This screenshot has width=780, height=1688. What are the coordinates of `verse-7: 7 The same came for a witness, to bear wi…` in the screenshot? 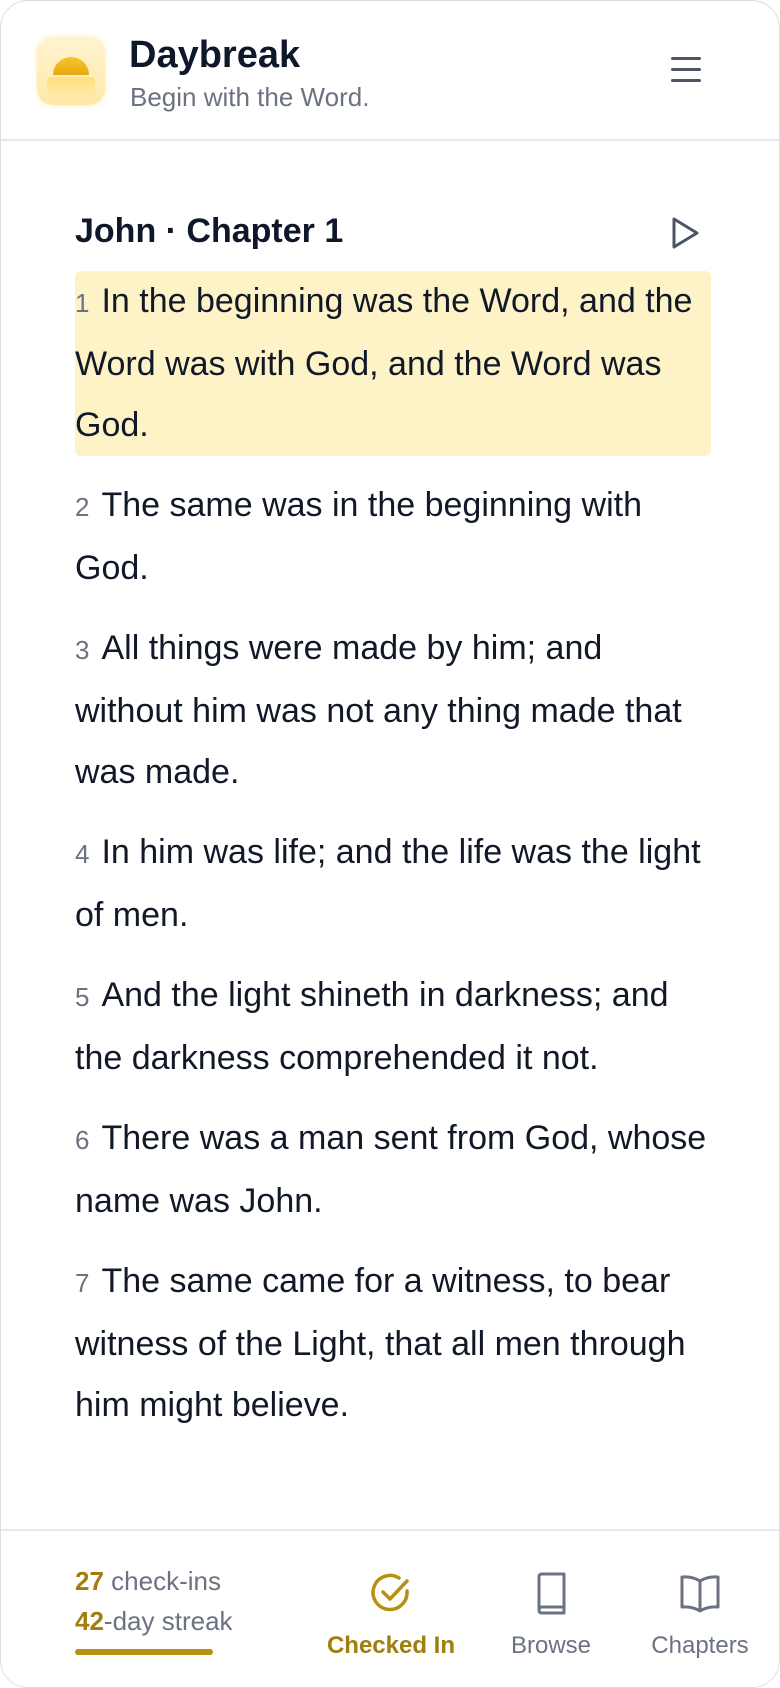 It's located at (393, 1343).